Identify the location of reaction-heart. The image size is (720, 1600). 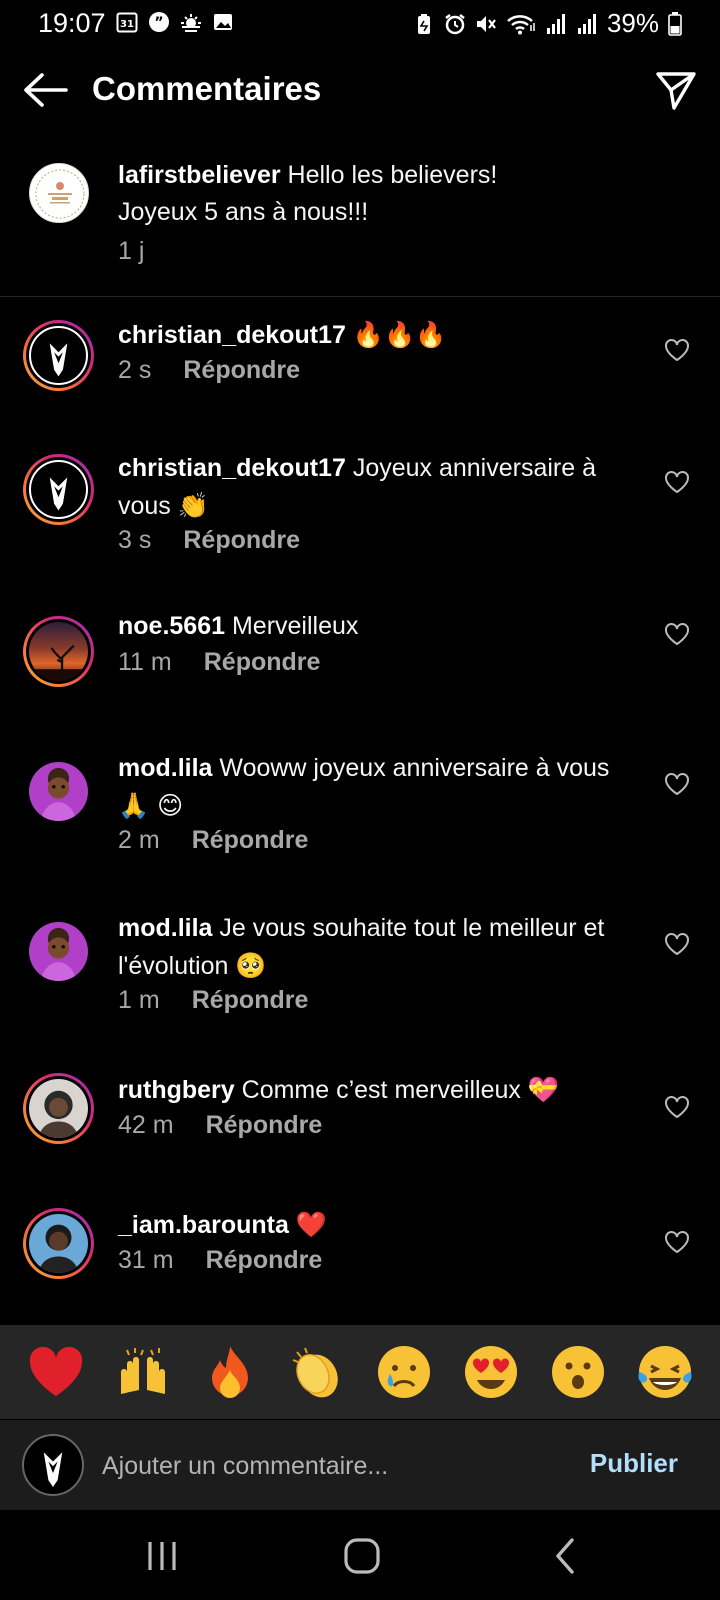
(56, 1372).